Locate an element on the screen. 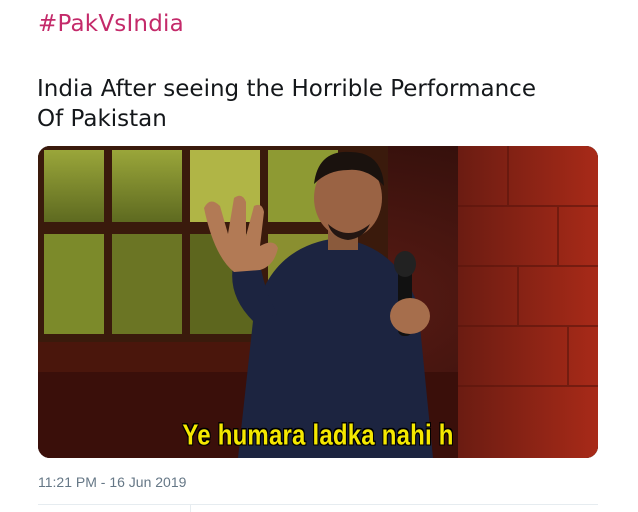 This screenshot has height=512, width=638. tweet-timestamp: 11:21 PM - 16 Jun 2019 is located at coordinates (112, 482).